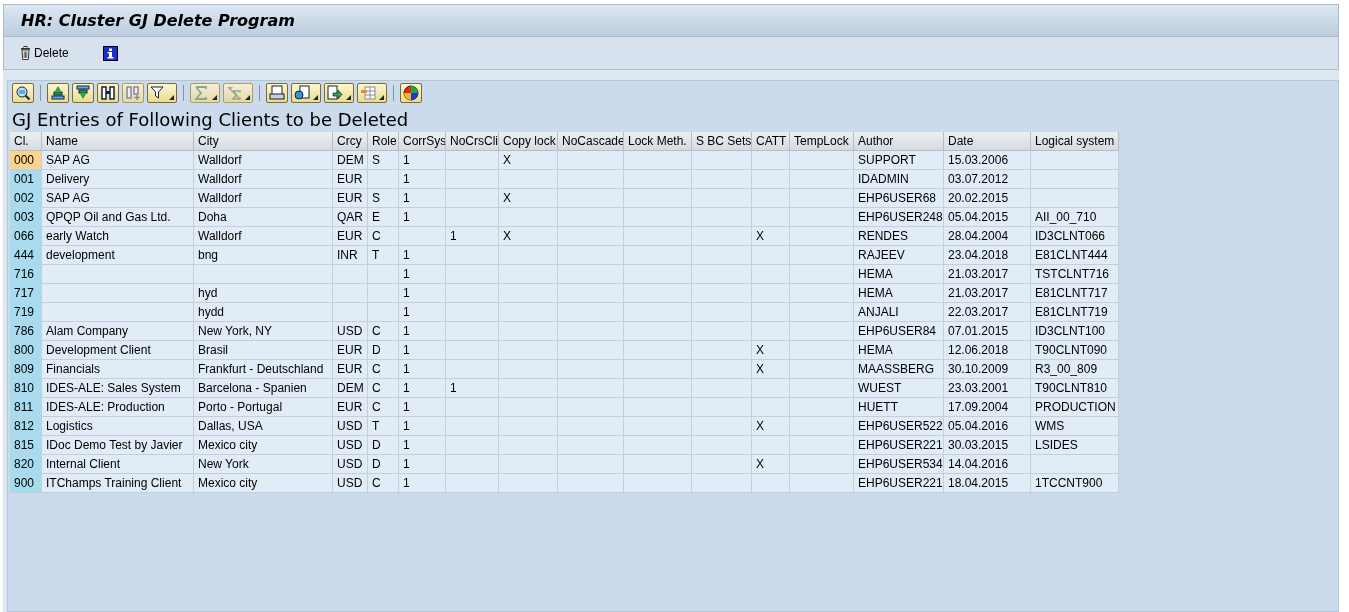  I want to click on column-header: TempLock, so click(822, 141).